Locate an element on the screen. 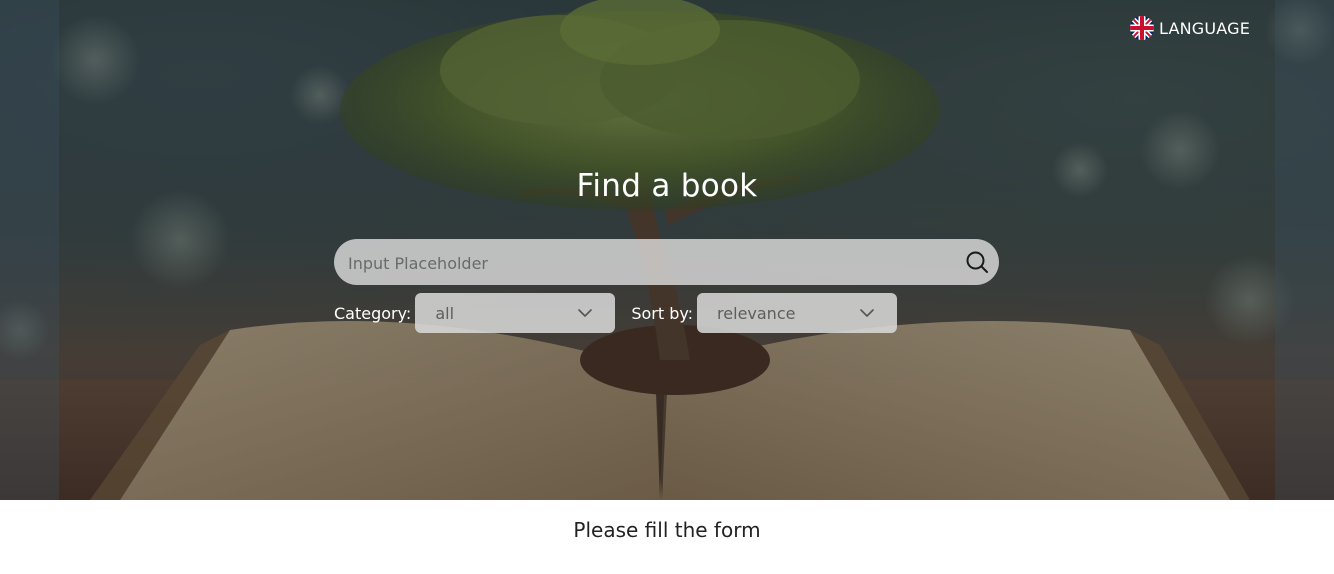  language-selector: LANGUAGE is located at coordinates (1190, 28).